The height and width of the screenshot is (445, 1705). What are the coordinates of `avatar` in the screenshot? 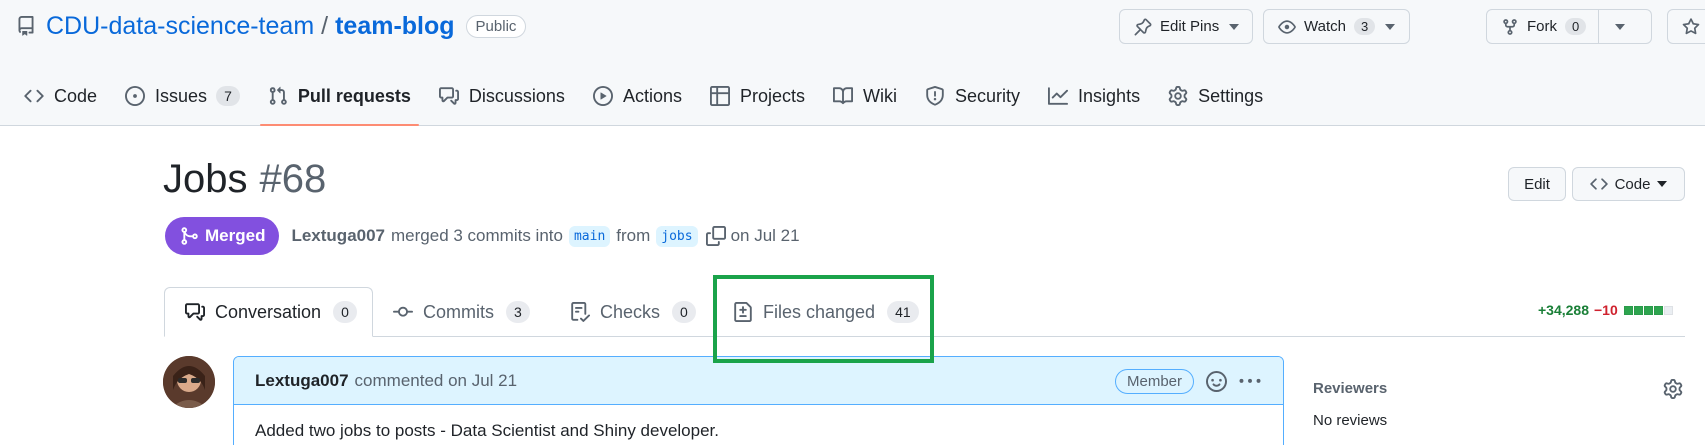 It's located at (189, 382).